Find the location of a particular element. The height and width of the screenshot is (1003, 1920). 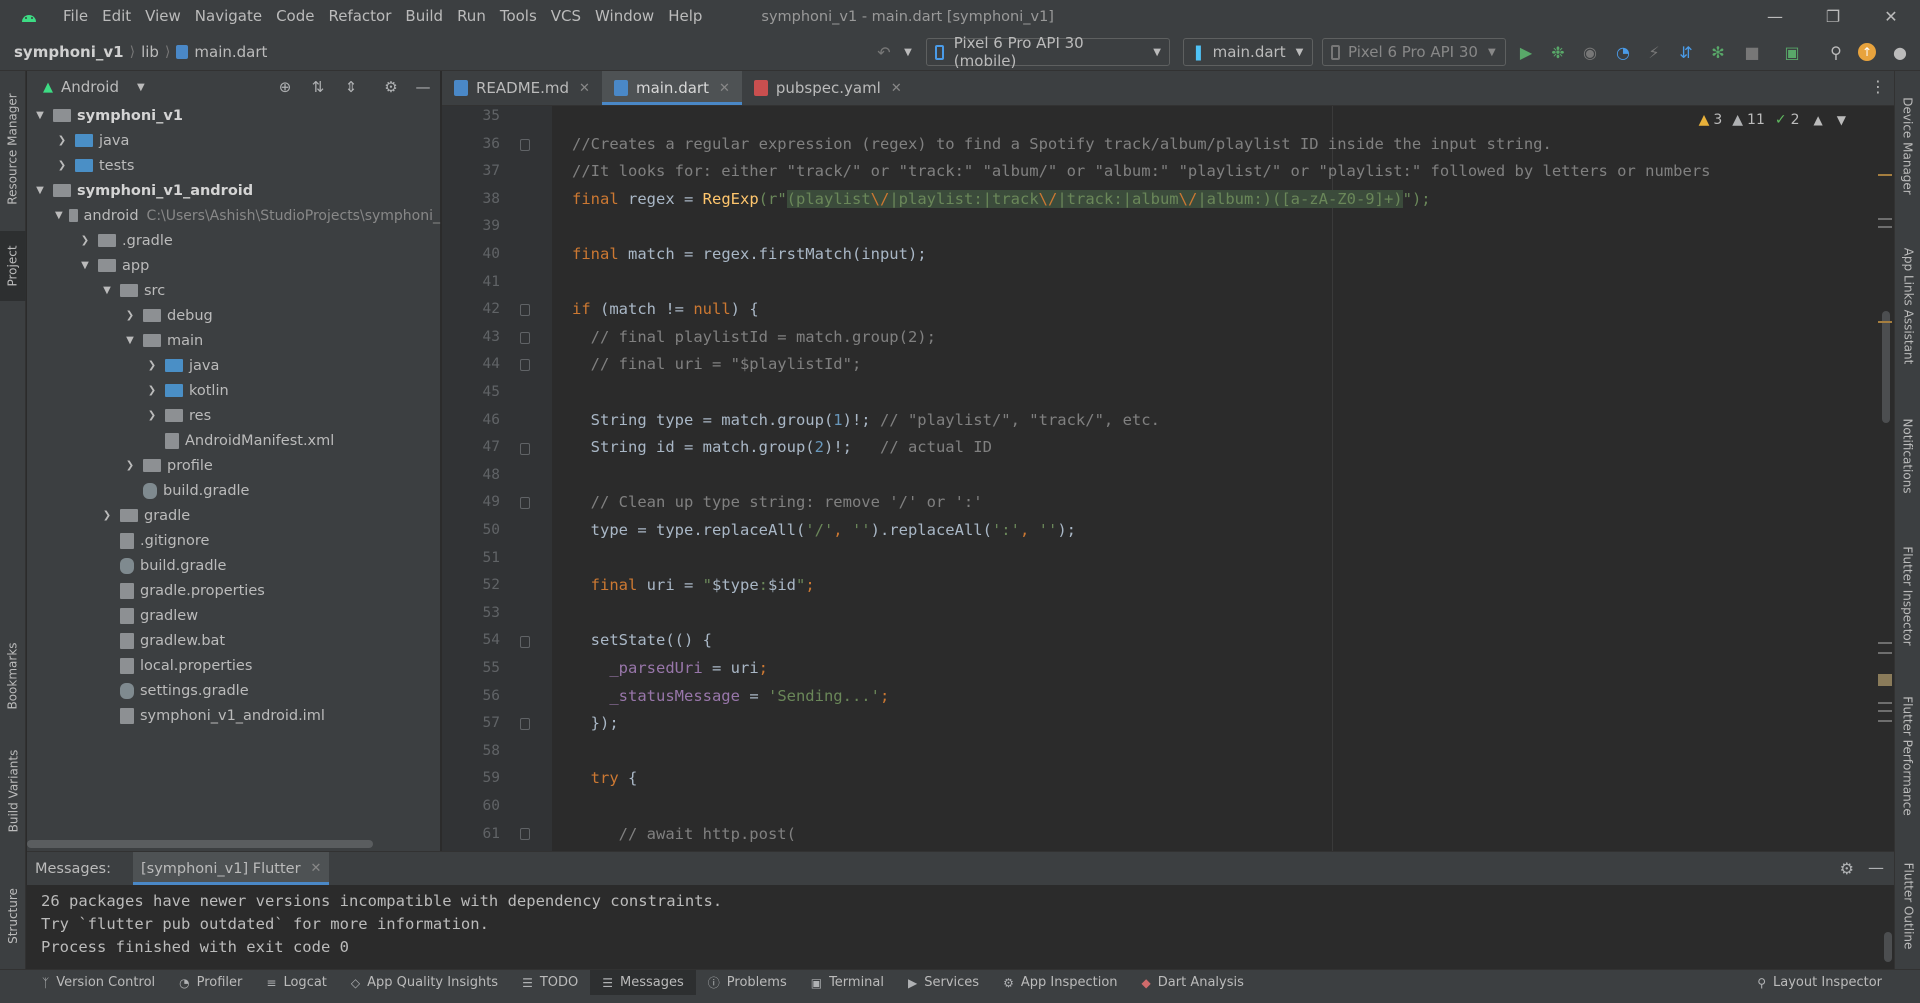

run-config-selector: ❚ main.dart ▼ is located at coordinates (1248, 52).